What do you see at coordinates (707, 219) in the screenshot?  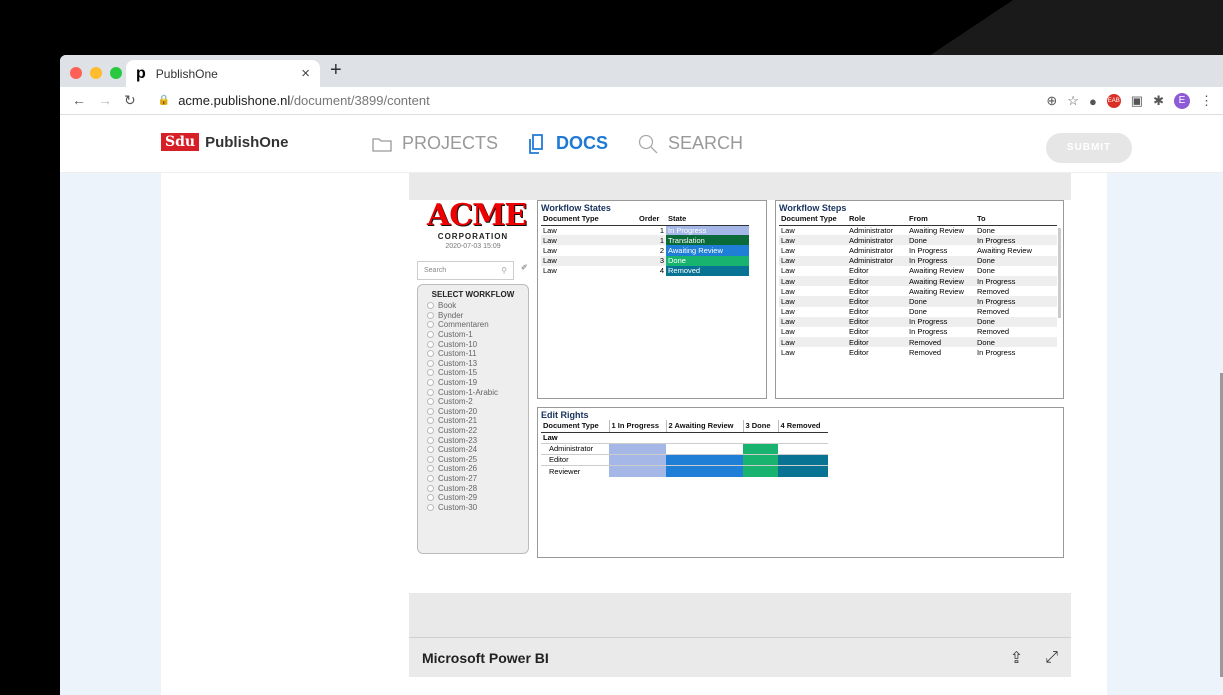 I see `col-state: State` at bounding box center [707, 219].